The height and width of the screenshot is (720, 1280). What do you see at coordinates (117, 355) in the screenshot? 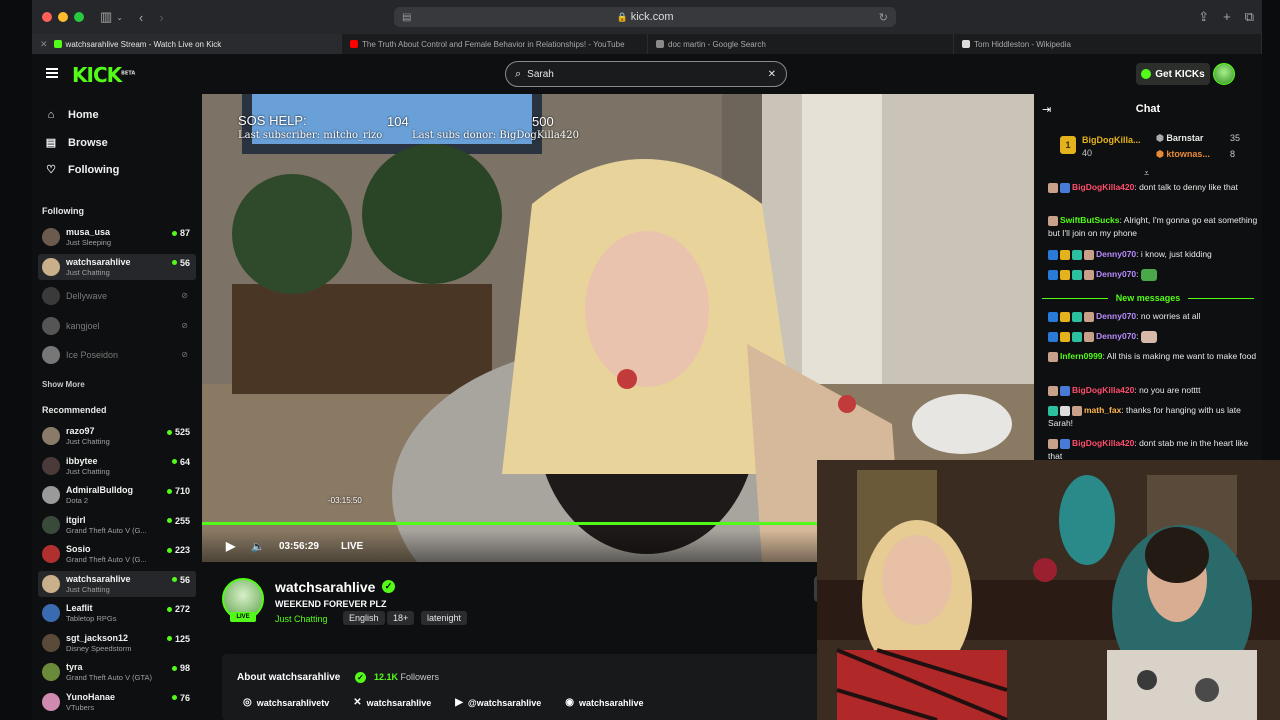
I see `sidebar-channel-ice-poseidon: Ice Poseidon ⊘` at bounding box center [117, 355].